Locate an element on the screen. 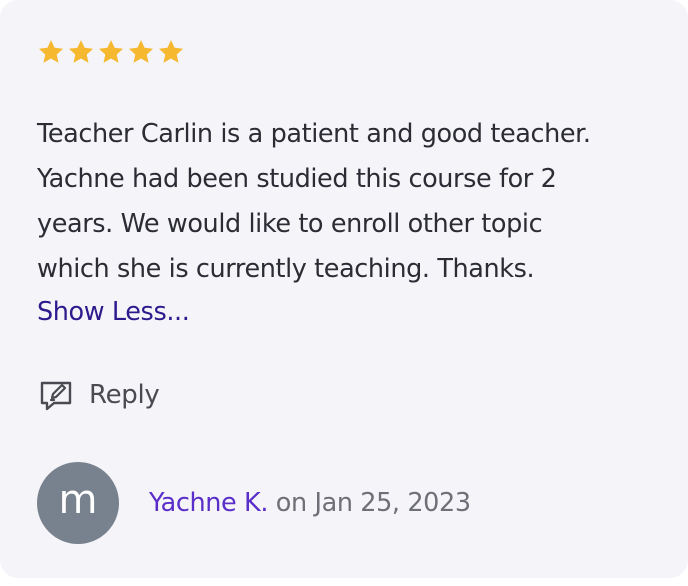  reply-edit-icon is located at coordinates (56, 395).